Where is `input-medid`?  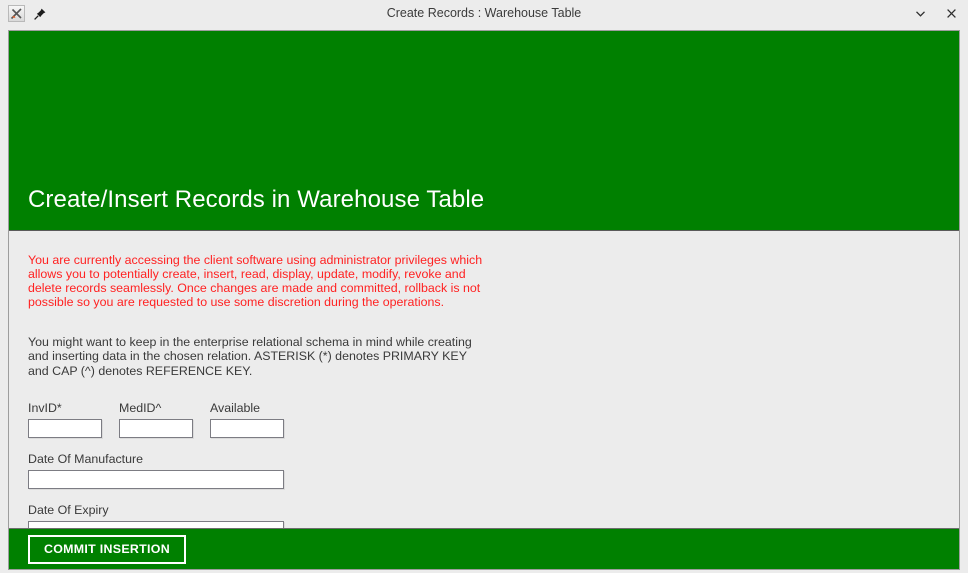 input-medid is located at coordinates (156, 428).